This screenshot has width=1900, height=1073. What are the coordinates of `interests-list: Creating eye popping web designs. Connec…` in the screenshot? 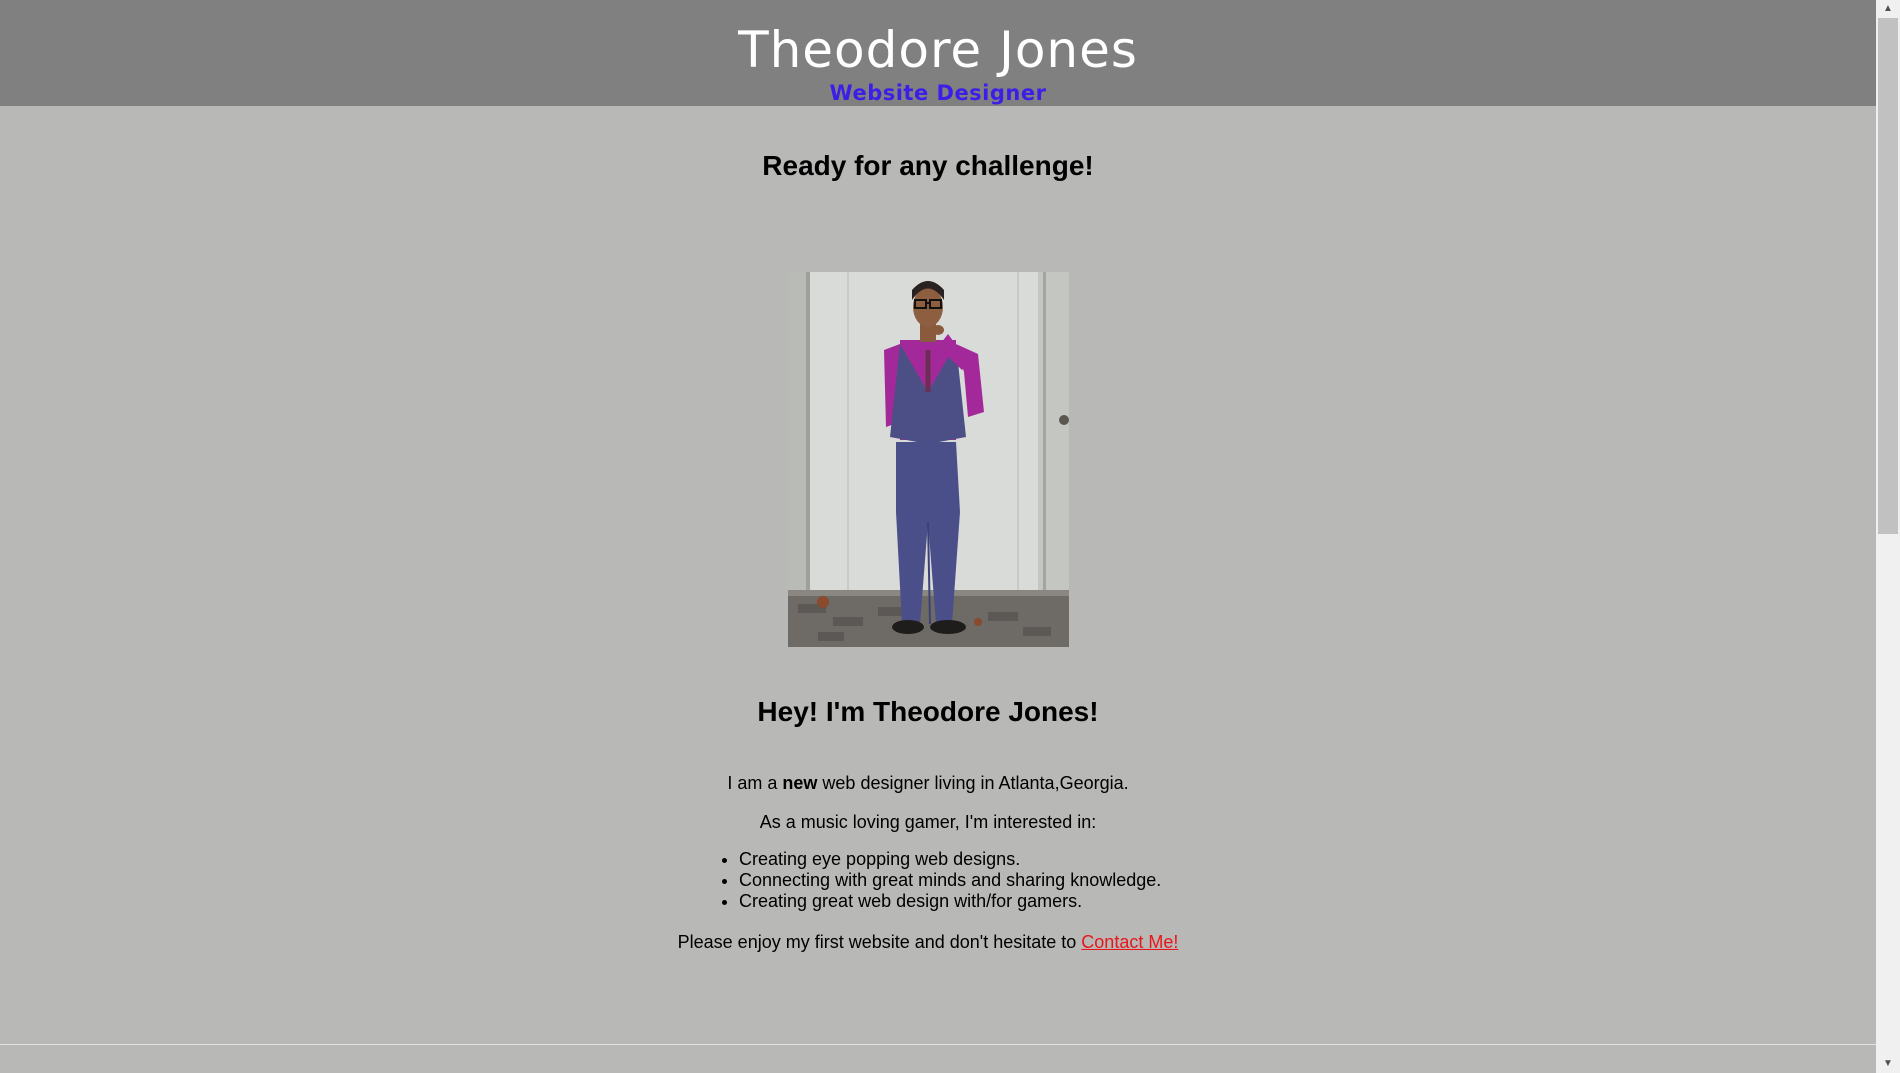 It's located at (938, 880).